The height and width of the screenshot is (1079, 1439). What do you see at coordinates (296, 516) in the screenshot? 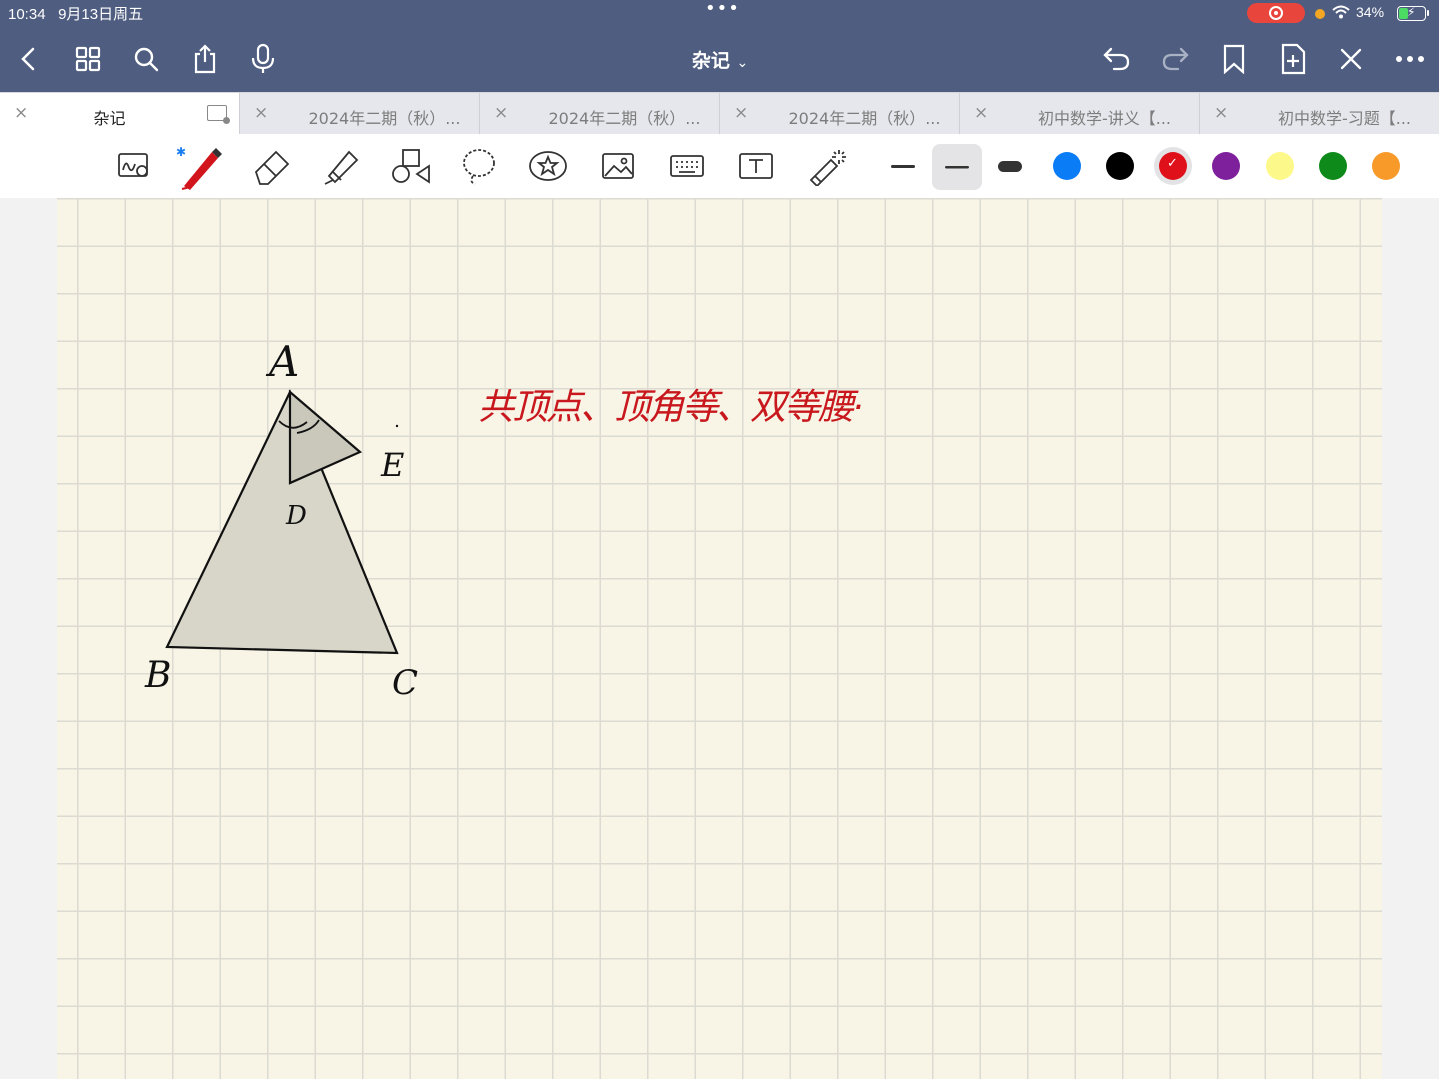
I see `label-d: D` at bounding box center [296, 516].